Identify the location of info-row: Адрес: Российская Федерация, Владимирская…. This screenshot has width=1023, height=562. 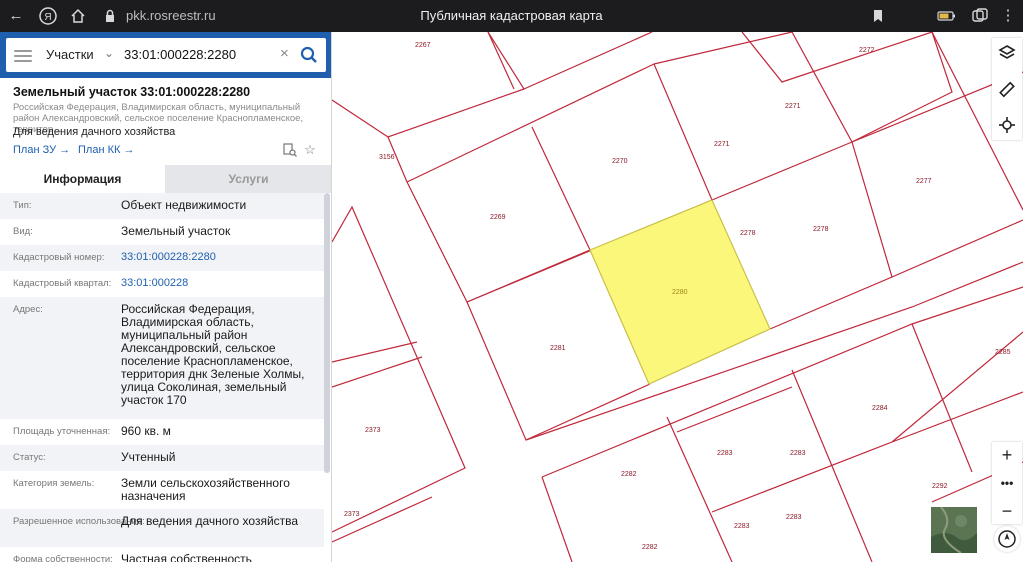
(162, 358).